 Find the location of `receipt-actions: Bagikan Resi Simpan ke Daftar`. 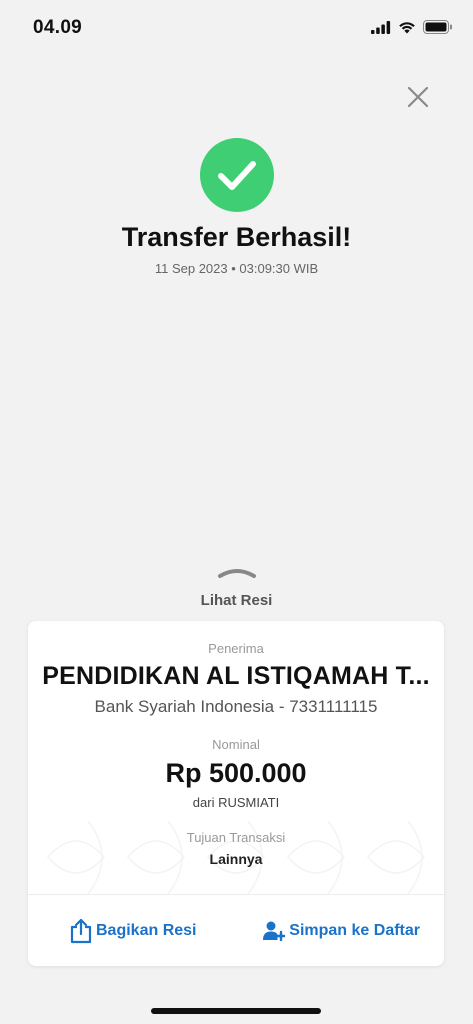

receipt-actions: Bagikan Resi Simpan ke Daftar is located at coordinates (236, 930).